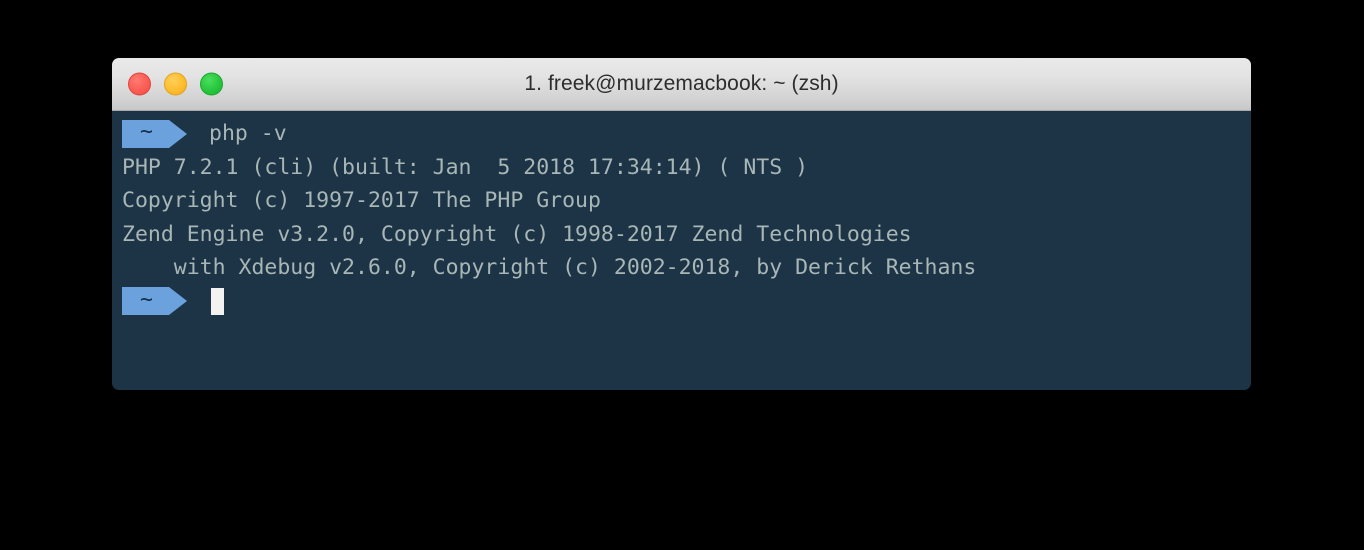 Image resolution: width=1364 pixels, height=550 pixels. I want to click on output-line: Copyright (c) 1997-2017 The PHP Group, so click(681, 201).